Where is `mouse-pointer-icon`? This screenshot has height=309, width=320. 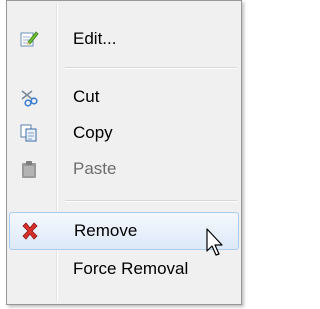 mouse-pointer-icon is located at coordinates (217, 243).